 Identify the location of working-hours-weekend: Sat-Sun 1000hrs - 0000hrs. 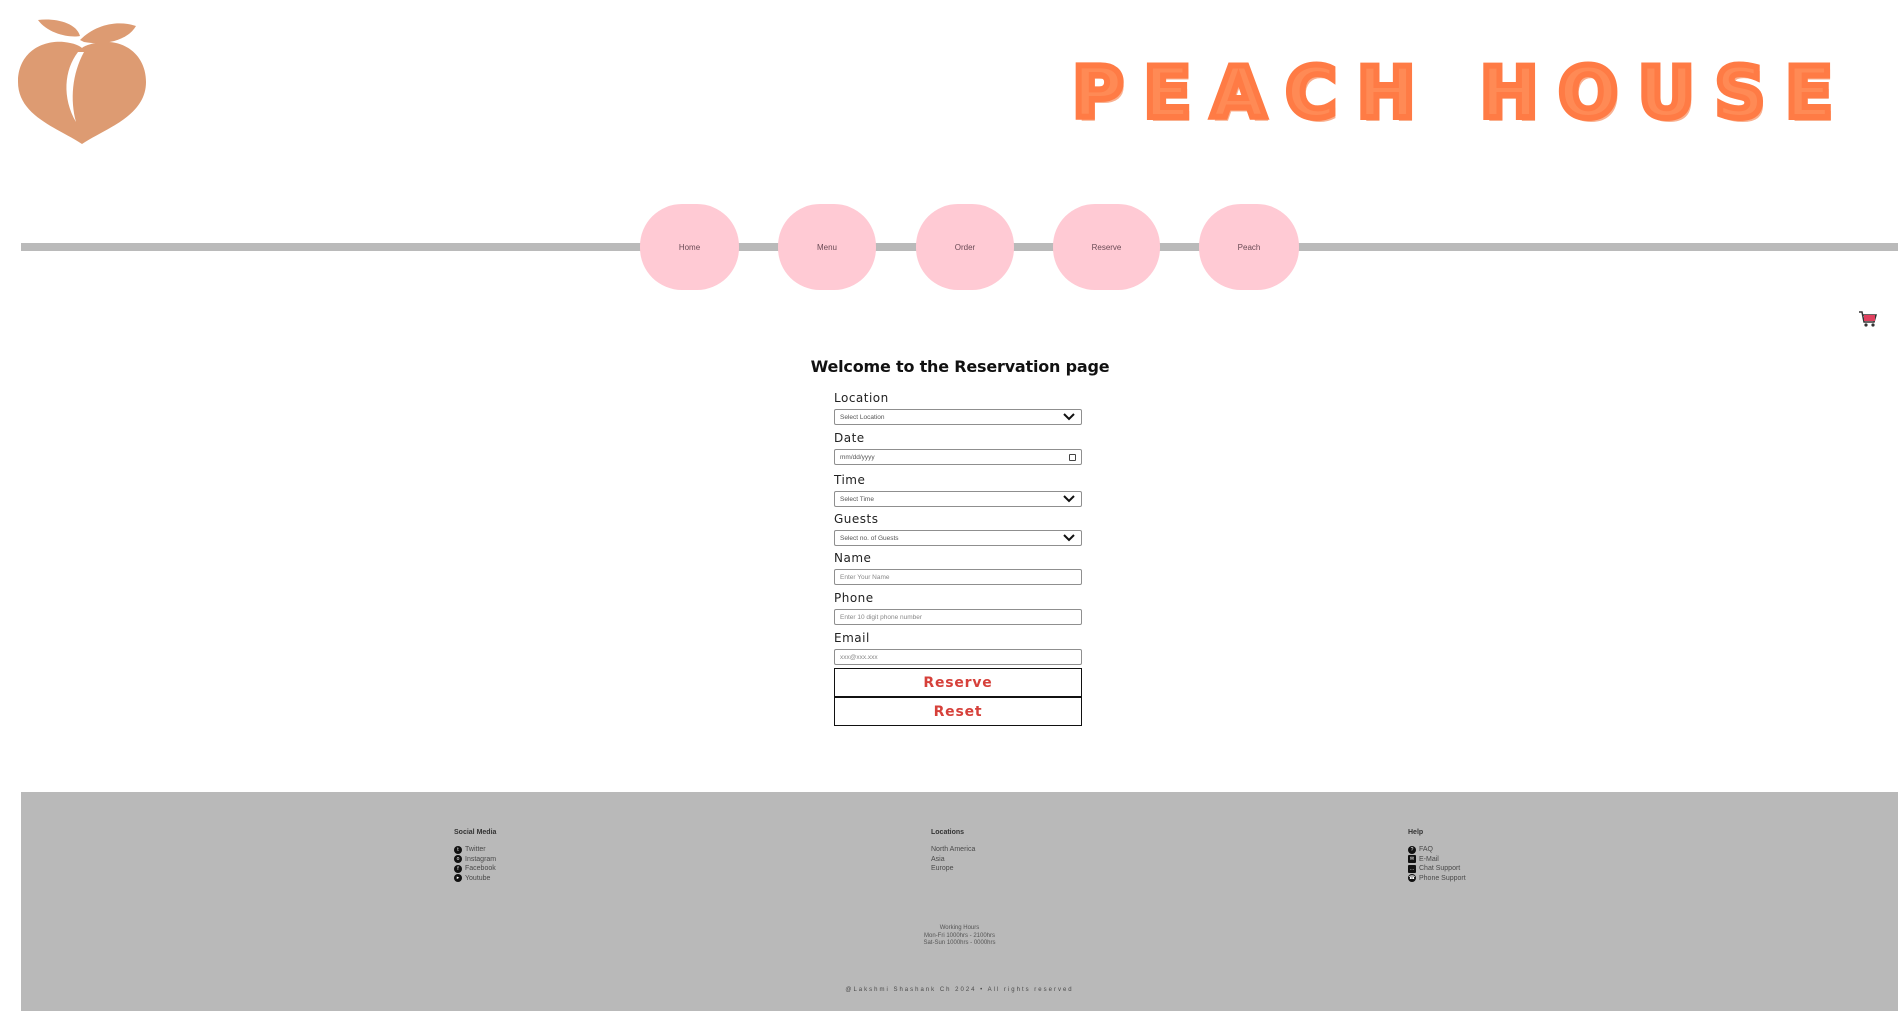
(959, 943).